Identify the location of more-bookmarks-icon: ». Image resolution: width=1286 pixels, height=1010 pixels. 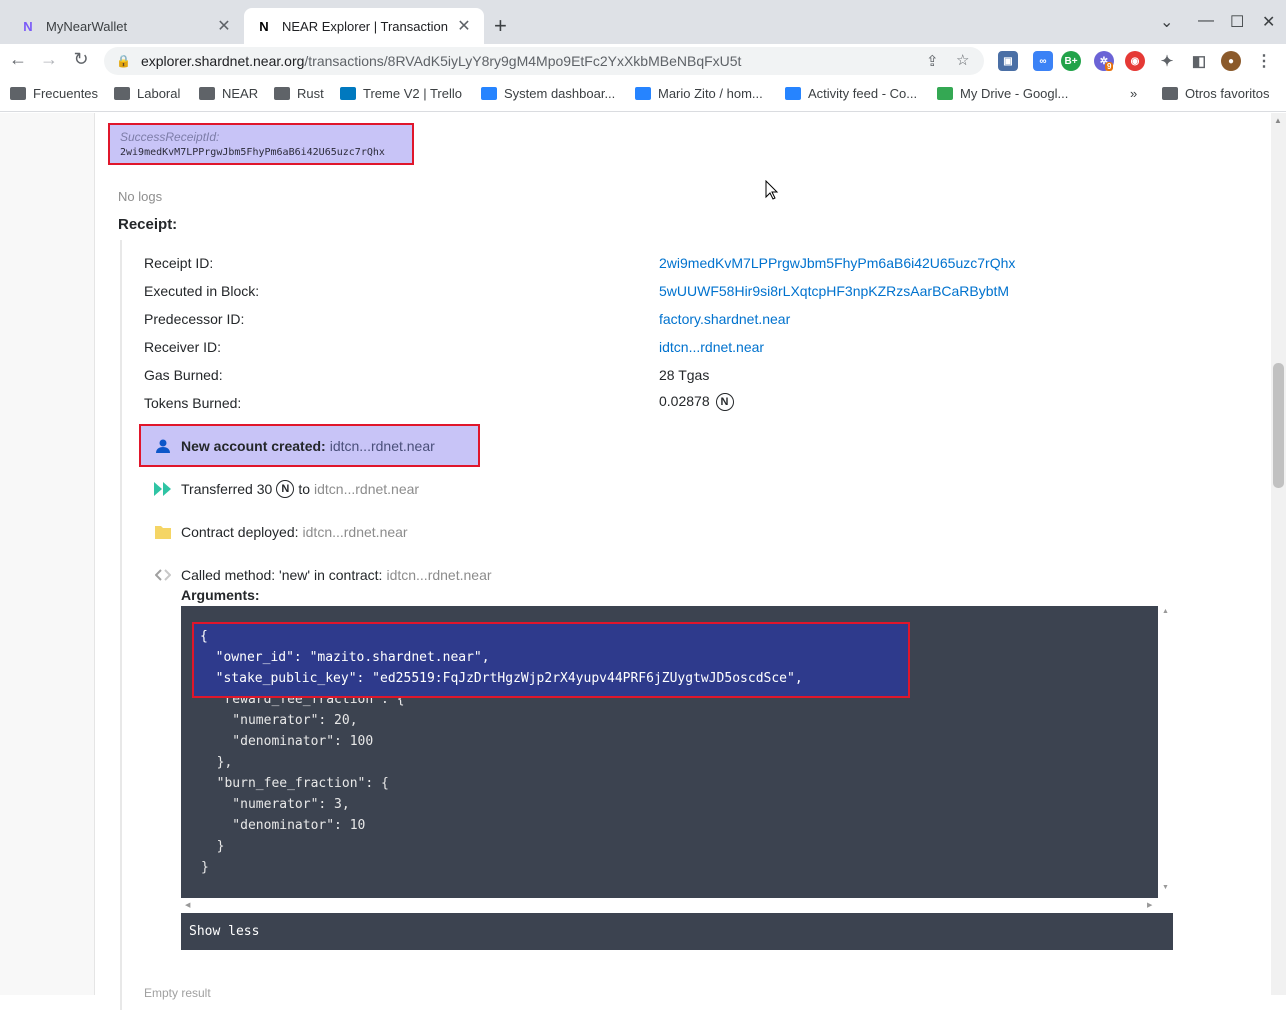
(1133, 93).